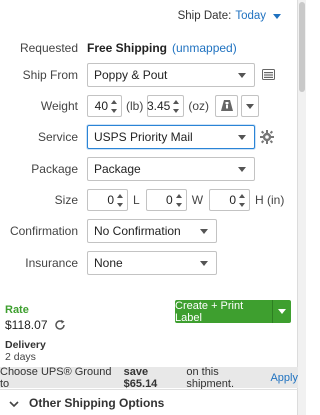 The height and width of the screenshot is (415, 320). What do you see at coordinates (197, 199) in the screenshot?
I see `width-unit: W` at bounding box center [197, 199].